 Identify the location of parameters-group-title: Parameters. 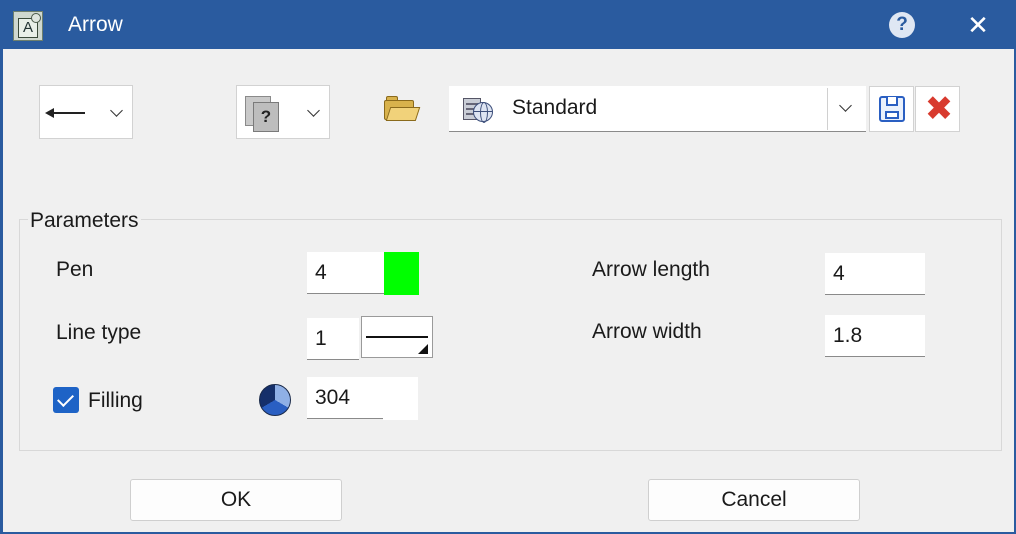
(84, 221).